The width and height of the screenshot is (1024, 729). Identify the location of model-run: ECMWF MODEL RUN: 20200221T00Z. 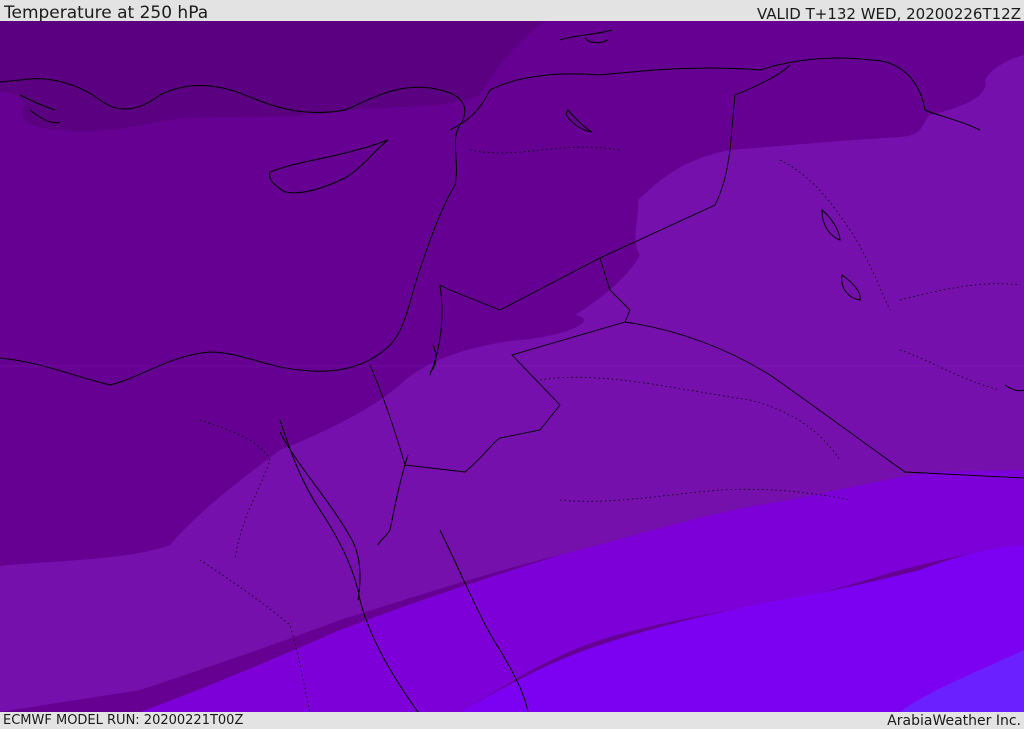
(123, 720).